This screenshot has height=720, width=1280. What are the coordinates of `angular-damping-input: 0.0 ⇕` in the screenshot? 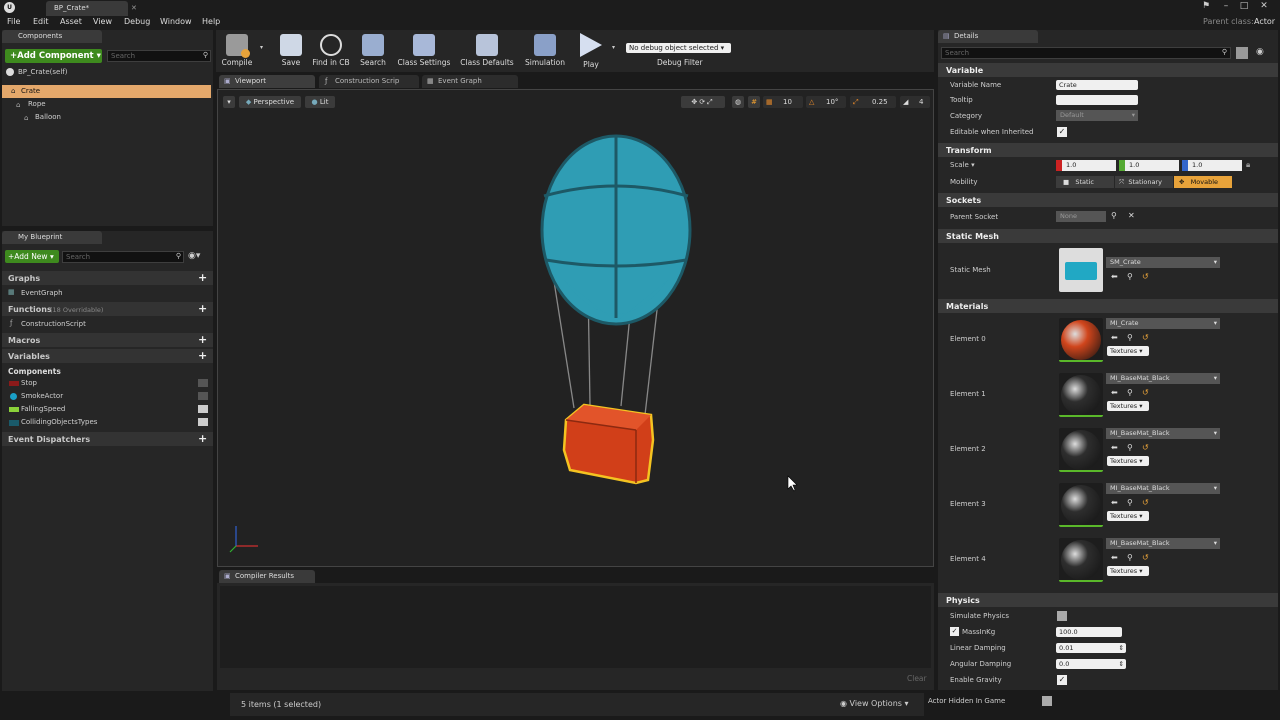 It's located at (1091, 664).